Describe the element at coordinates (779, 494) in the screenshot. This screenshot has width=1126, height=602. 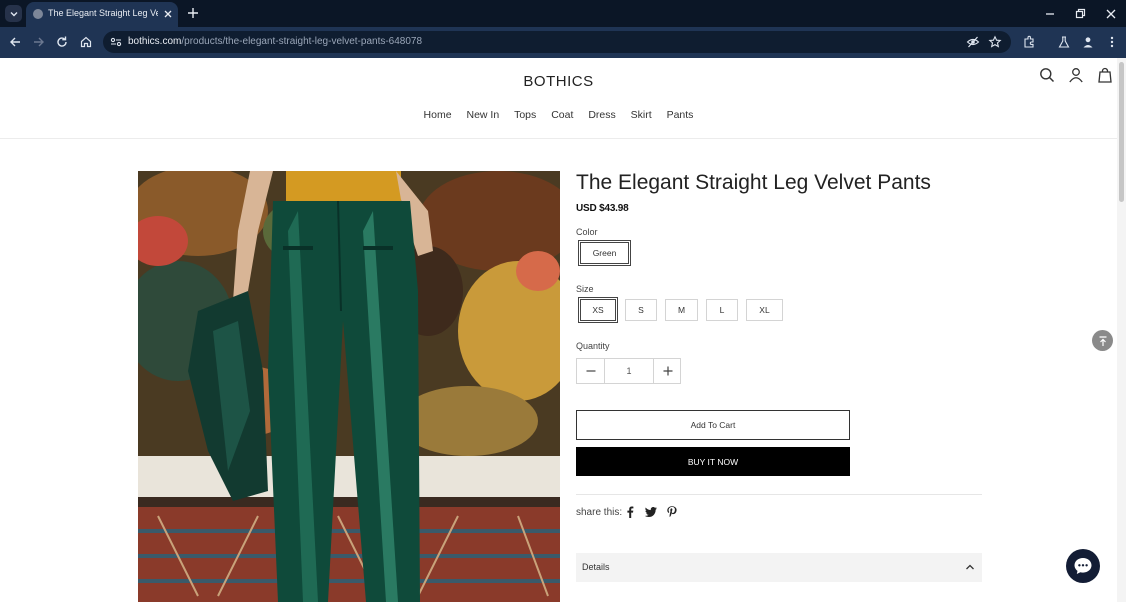
I see `section-divider` at that location.